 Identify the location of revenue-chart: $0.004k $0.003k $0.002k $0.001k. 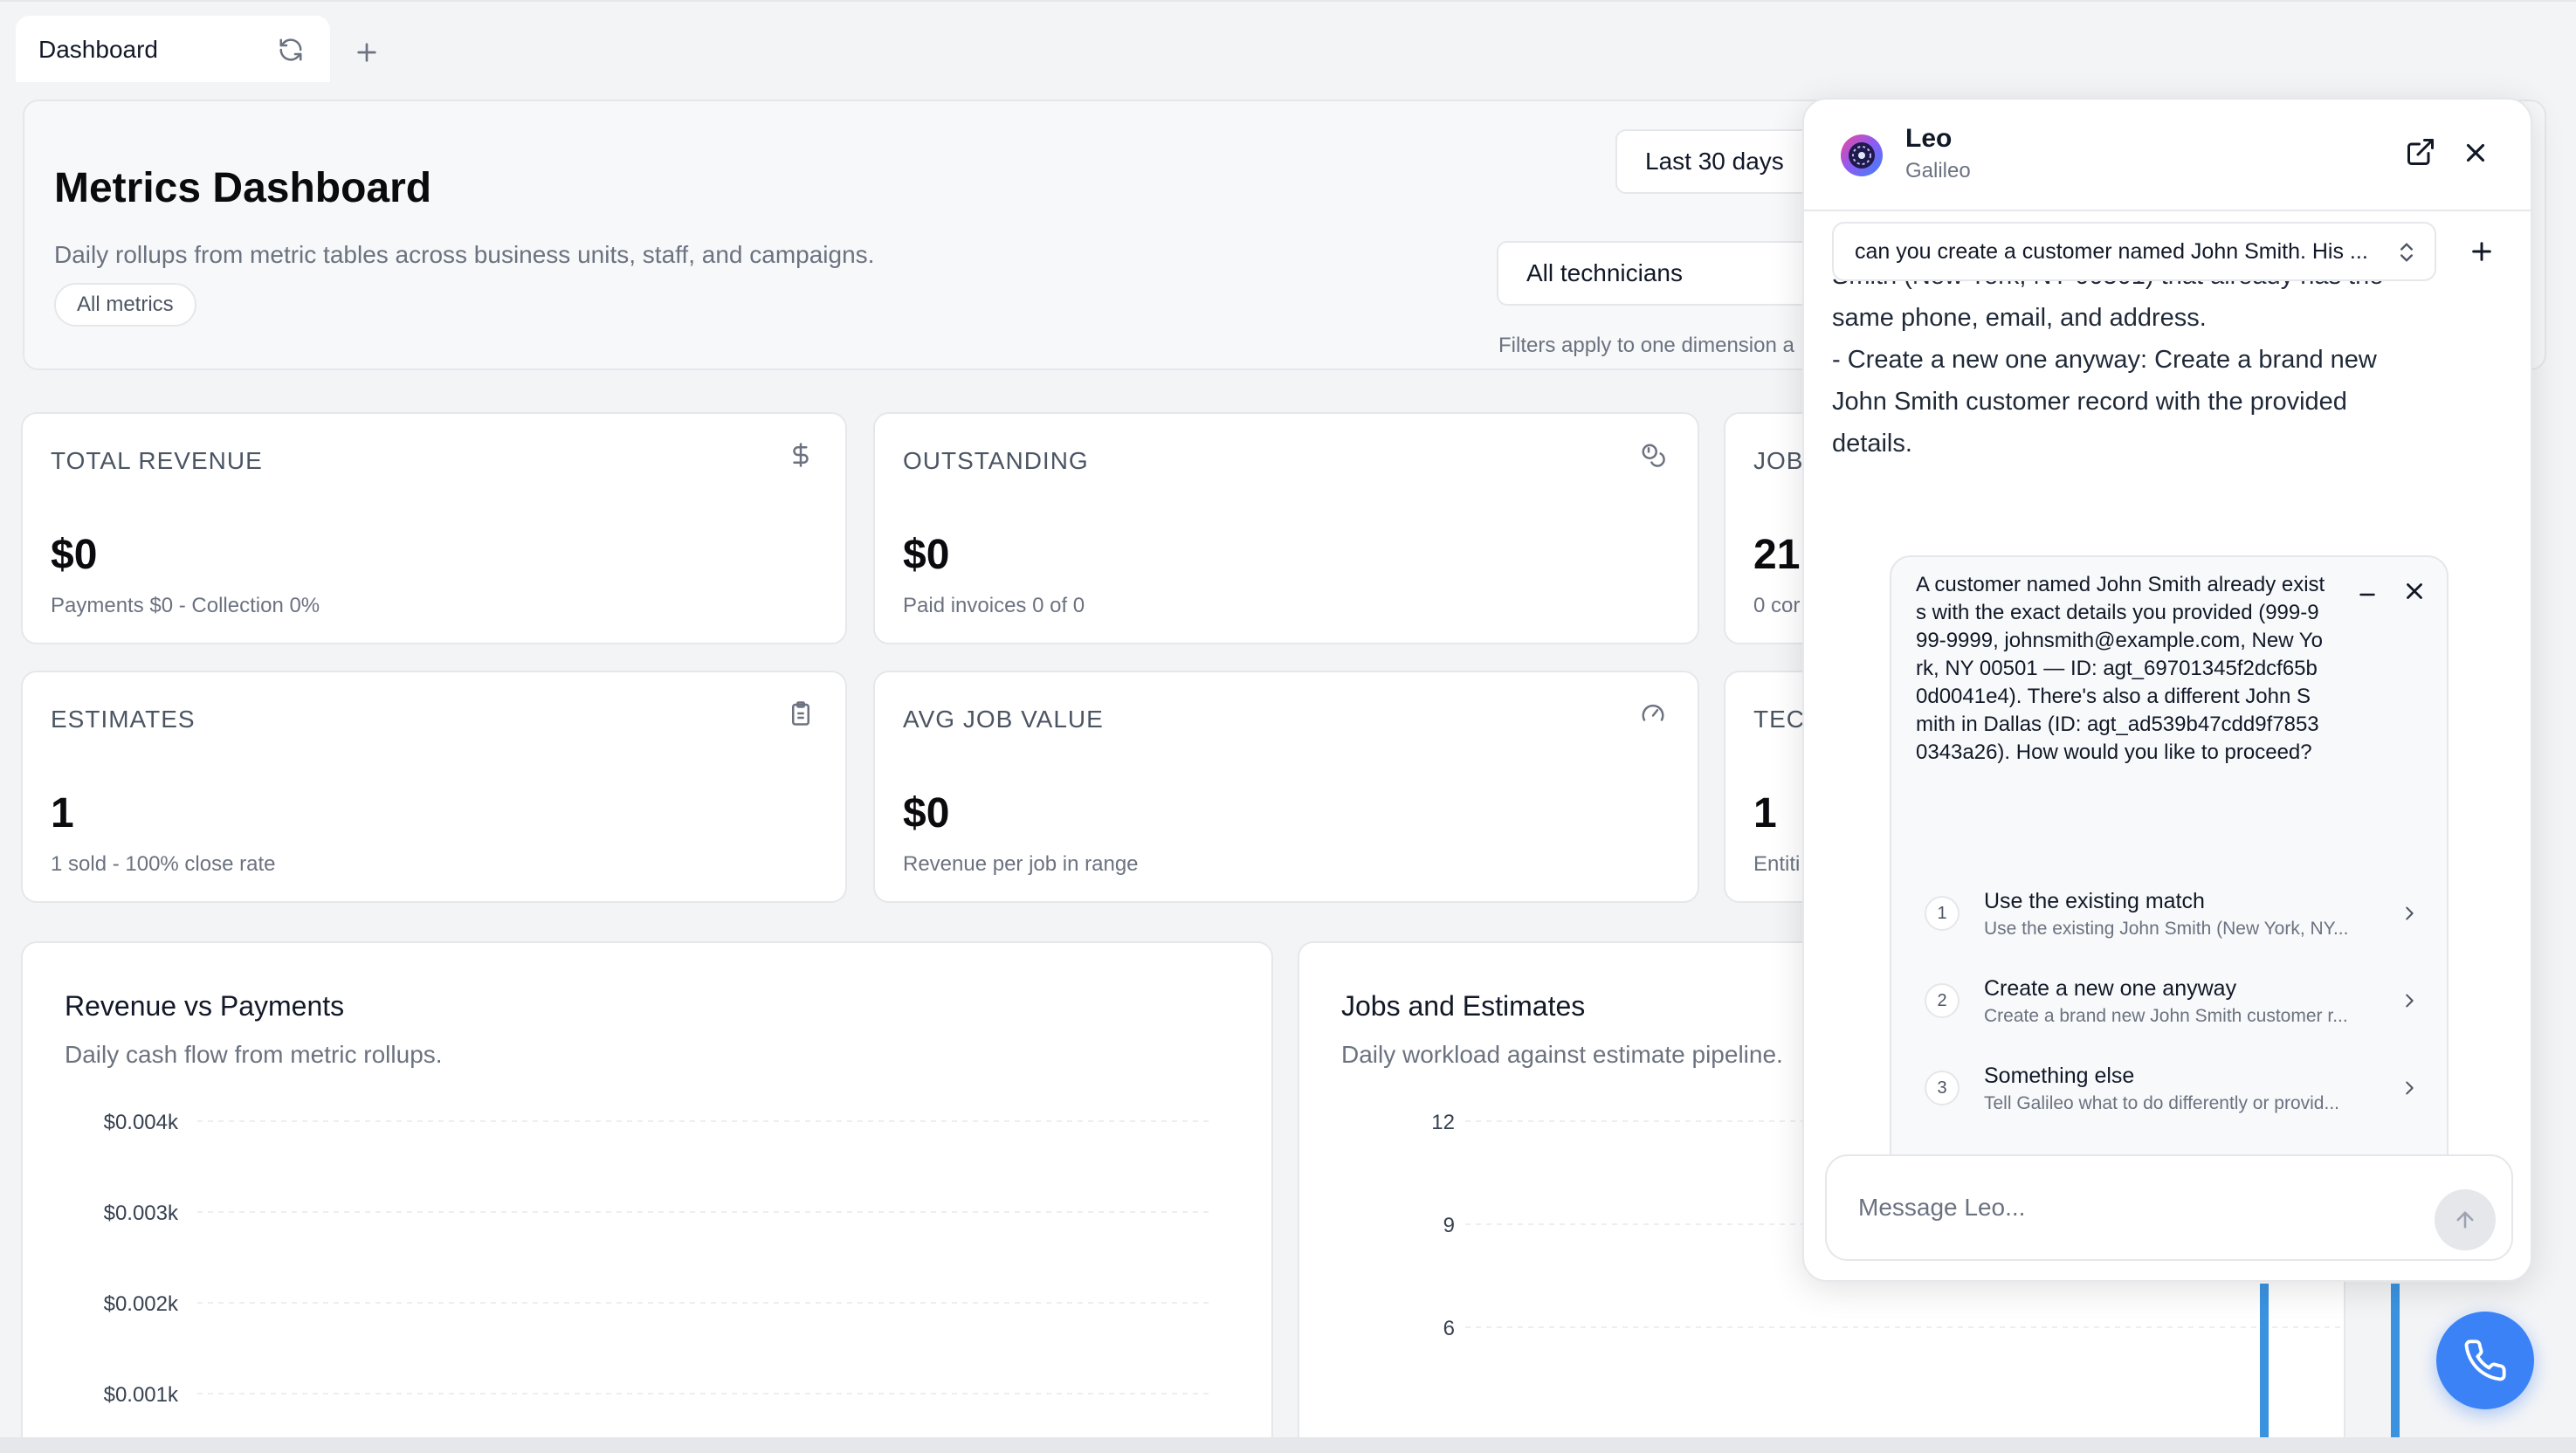
(657, 1259).